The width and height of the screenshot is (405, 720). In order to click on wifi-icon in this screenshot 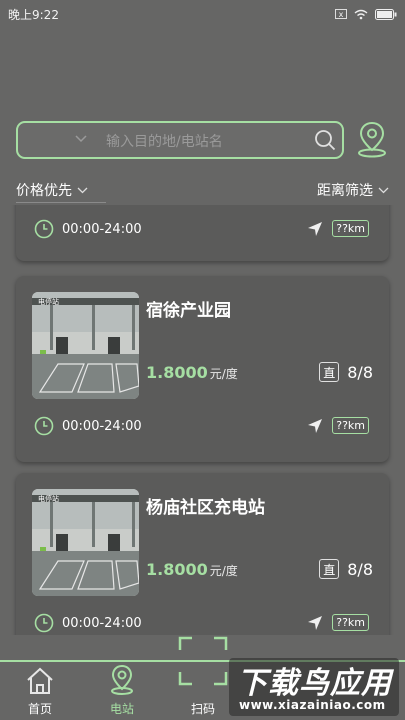, I will do `click(361, 14)`.